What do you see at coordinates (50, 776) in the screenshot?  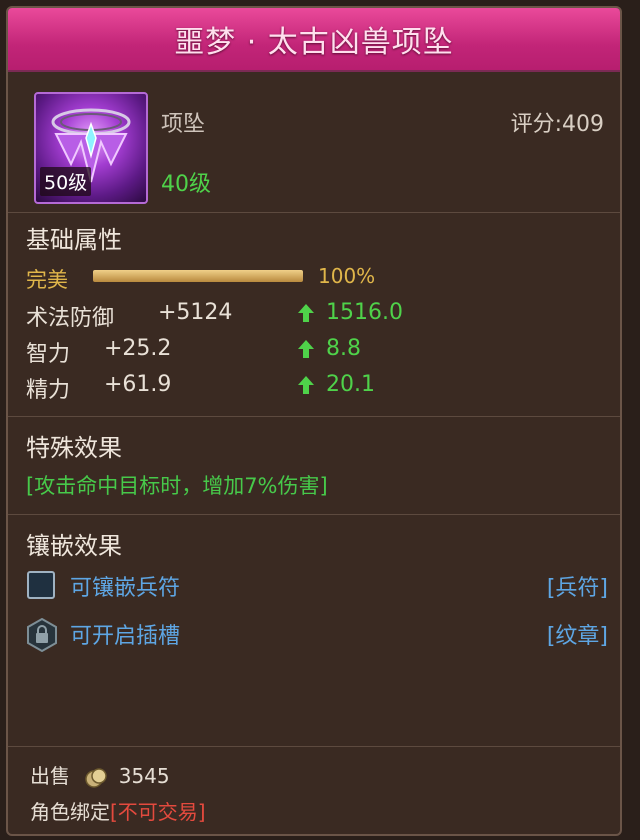 I see `sell-label: 出售` at bounding box center [50, 776].